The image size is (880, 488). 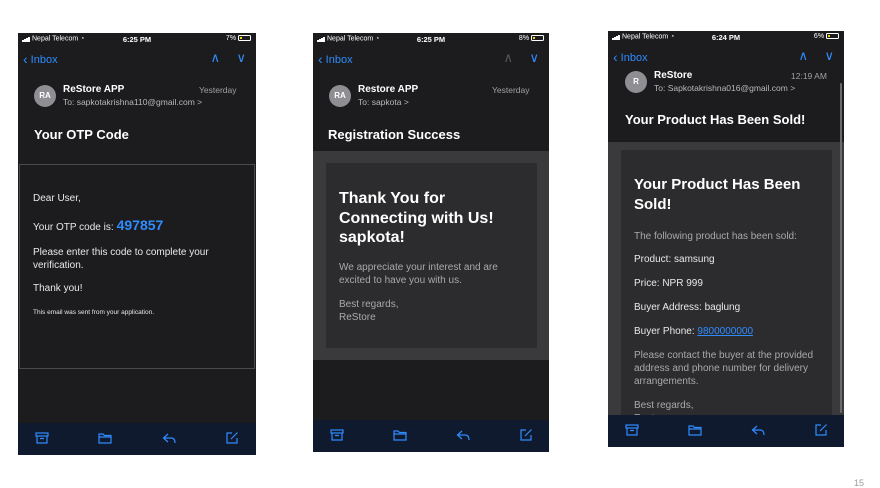 I want to click on status-time: 6:24 PM, so click(x=726, y=37).